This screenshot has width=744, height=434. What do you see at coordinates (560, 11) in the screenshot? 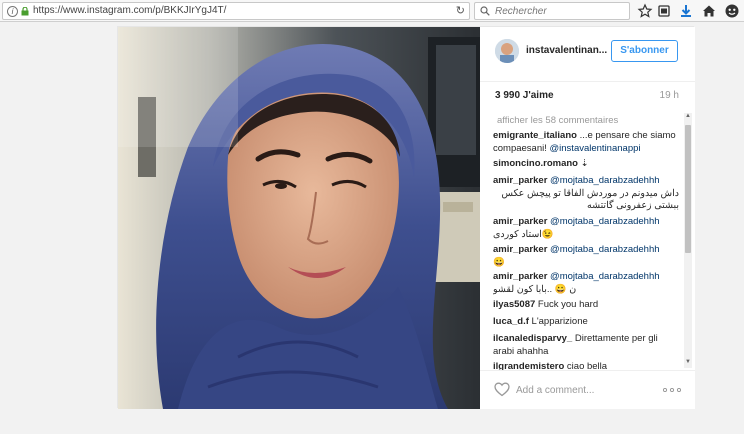
I see `search-input` at bounding box center [560, 11].